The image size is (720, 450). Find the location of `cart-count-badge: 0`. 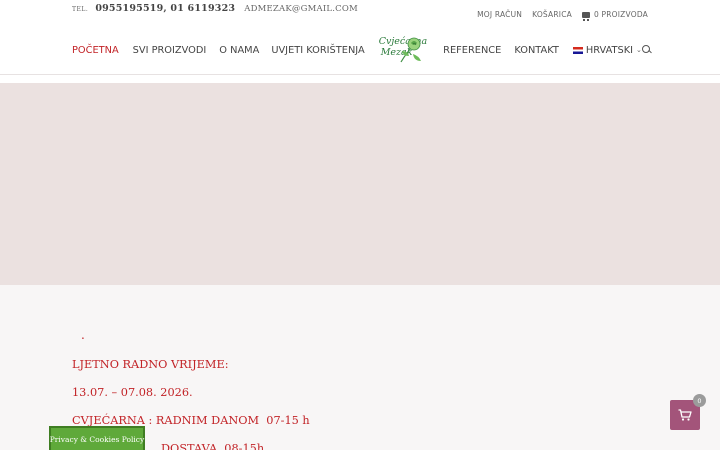

cart-count-badge: 0 is located at coordinates (699, 400).